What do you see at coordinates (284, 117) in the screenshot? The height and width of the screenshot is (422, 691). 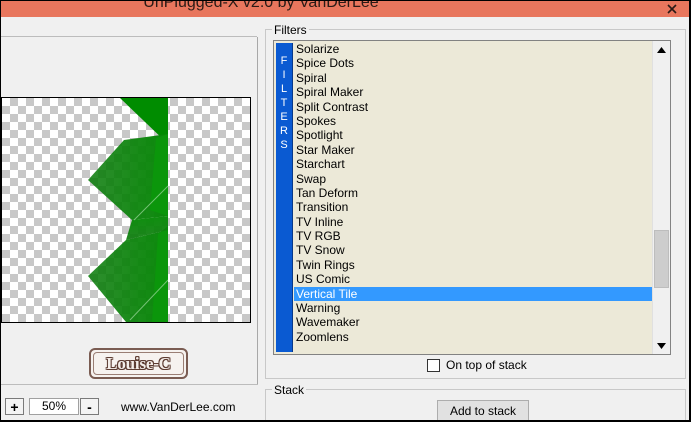 I see `banner-letter: E` at bounding box center [284, 117].